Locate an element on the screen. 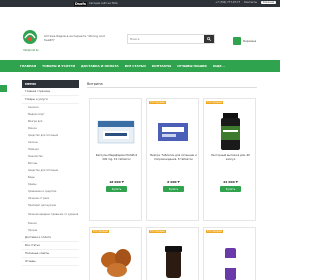 This screenshot has width=320, height=280. section-title: Витрина is located at coordinates (172, 84).